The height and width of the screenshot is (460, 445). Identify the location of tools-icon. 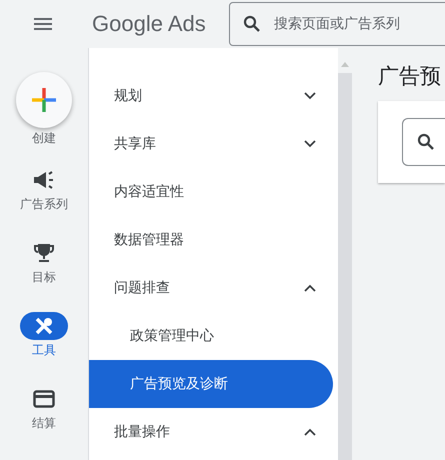
(44, 326).